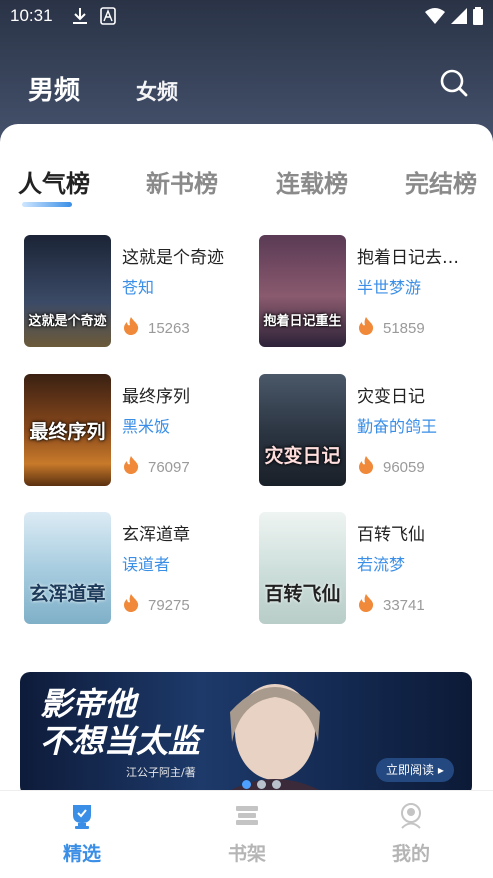 This screenshot has height=878, width=493. Describe the element at coordinates (389, 286) in the screenshot. I see `book-author: 半世梦游` at that location.